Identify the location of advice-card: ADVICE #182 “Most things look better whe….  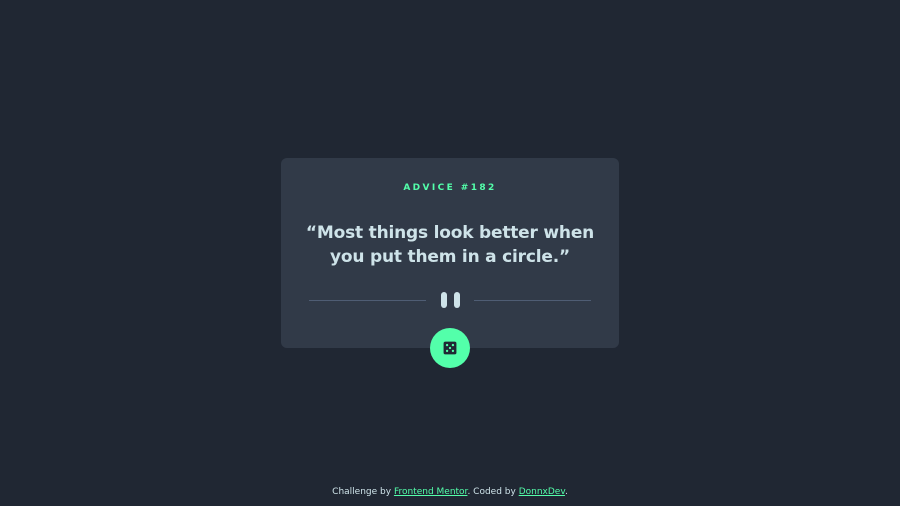
(450, 253).